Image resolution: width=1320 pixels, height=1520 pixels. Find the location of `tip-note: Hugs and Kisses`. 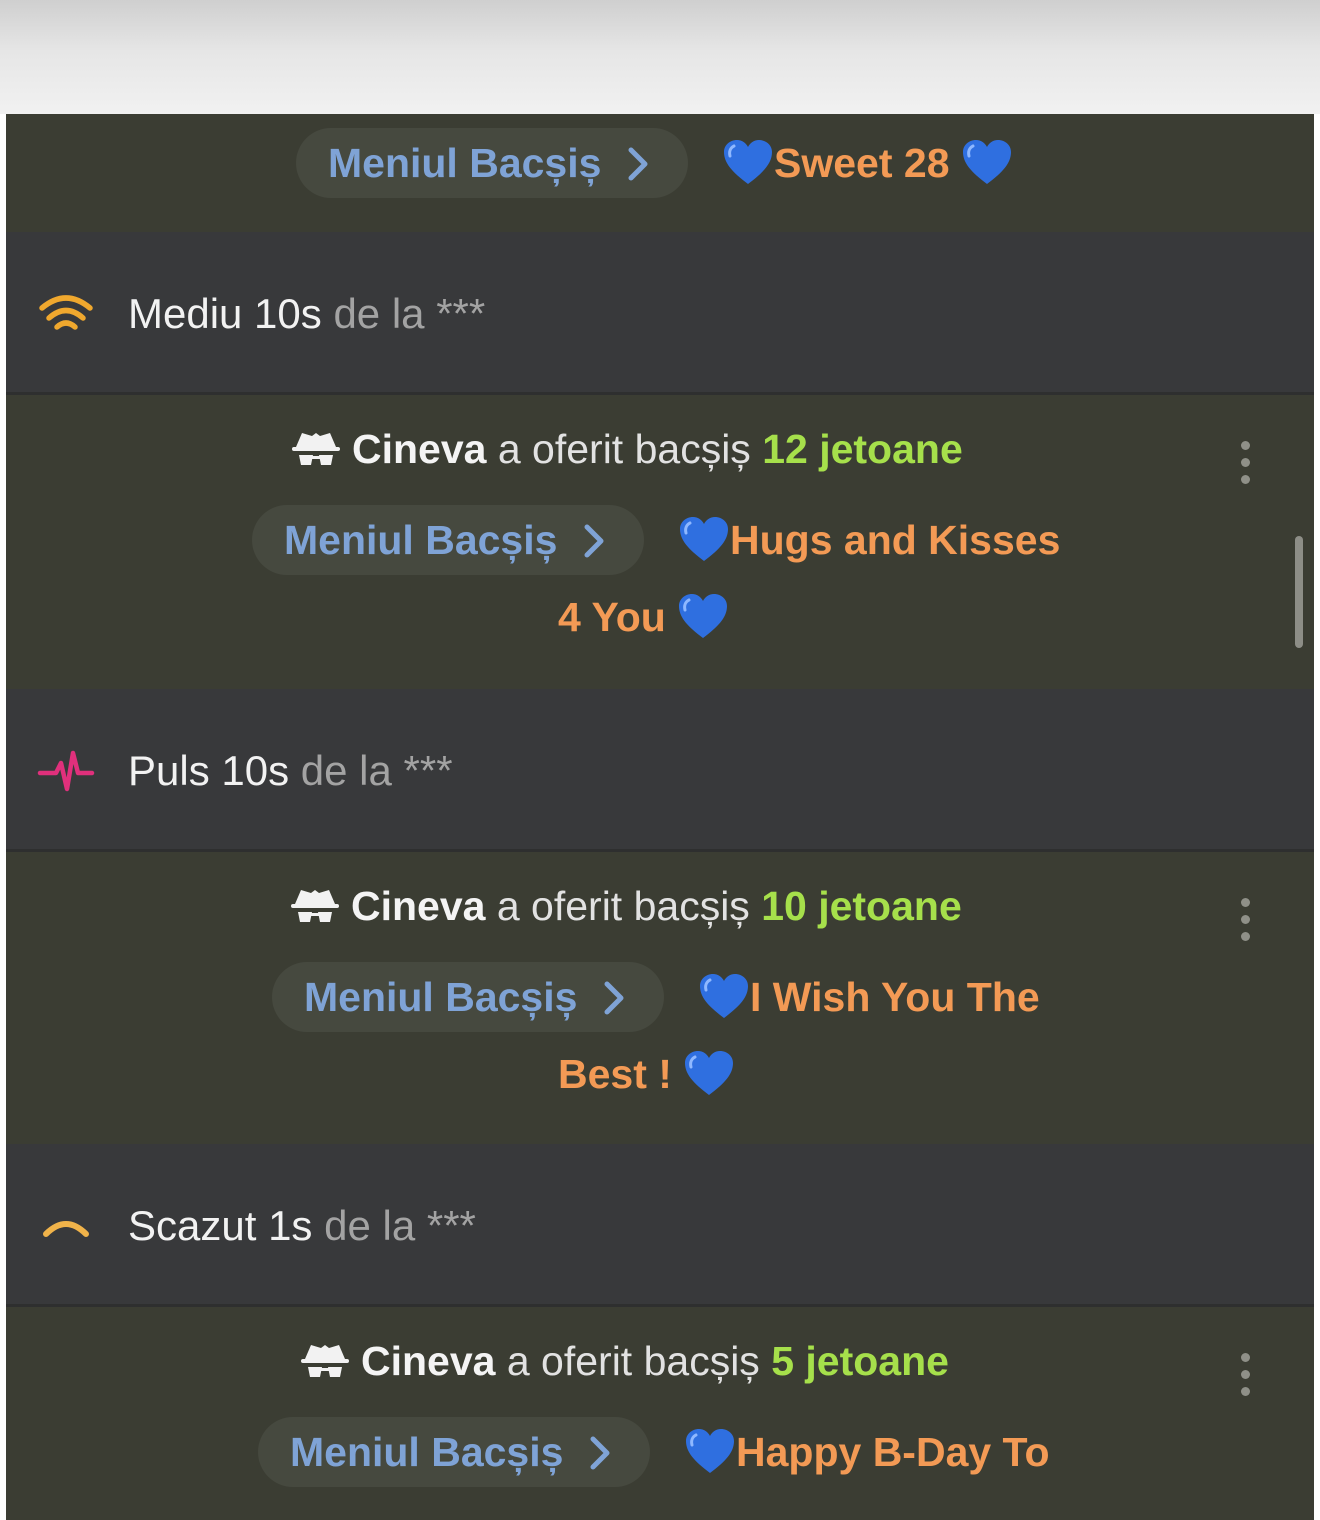

tip-note: Hugs and Kisses is located at coordinates (869, 540).